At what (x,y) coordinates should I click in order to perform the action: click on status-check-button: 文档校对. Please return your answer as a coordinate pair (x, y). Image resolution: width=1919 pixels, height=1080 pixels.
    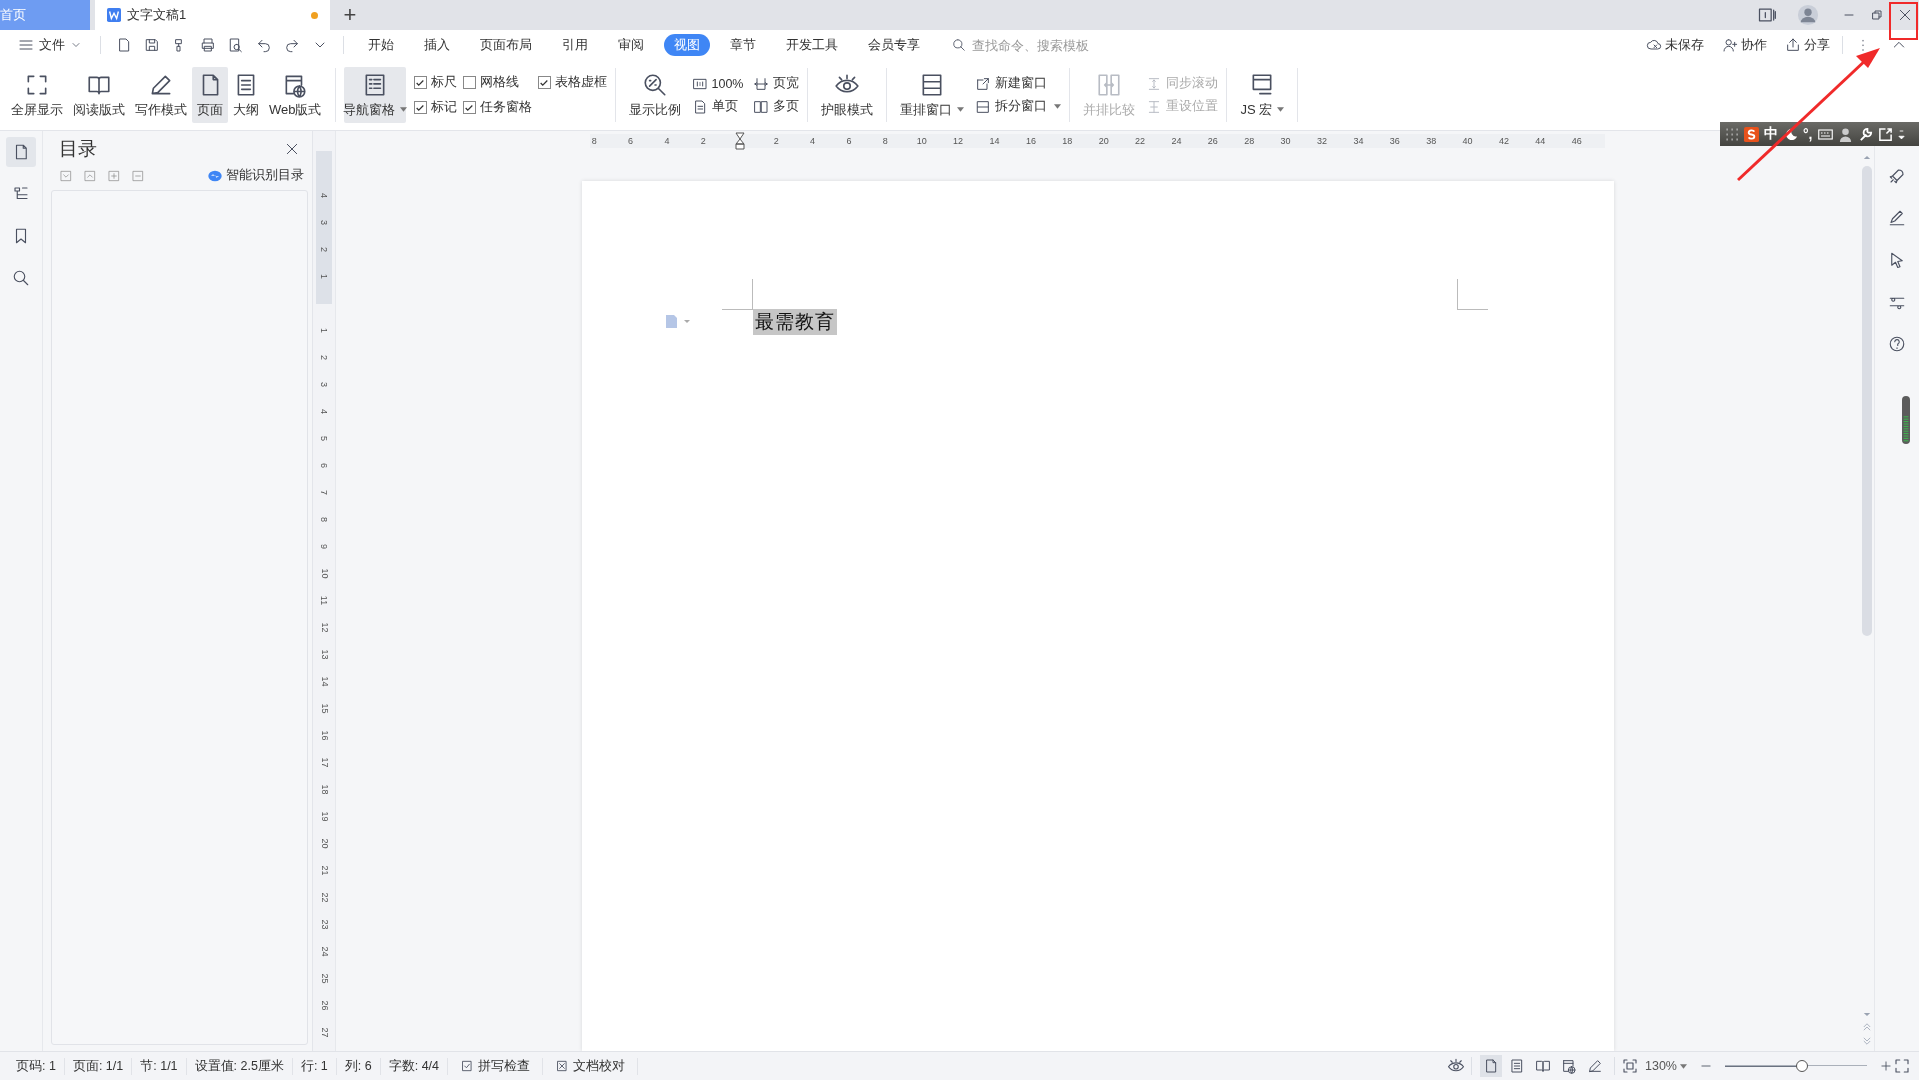
    Looking at the image, I should click on (591, 1066).